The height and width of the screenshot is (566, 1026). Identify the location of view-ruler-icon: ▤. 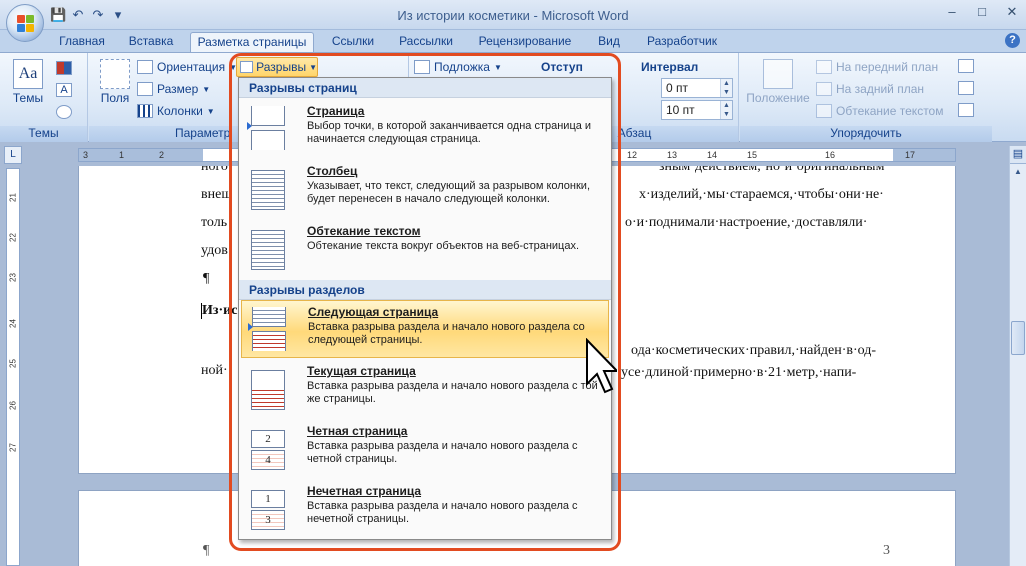
(1018, 155).